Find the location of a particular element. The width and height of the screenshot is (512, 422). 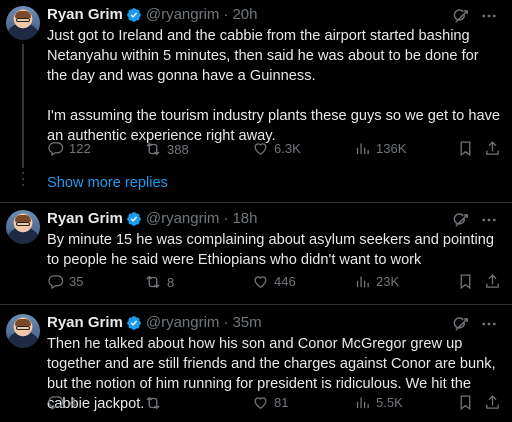

views-button: 136K is located at coordinates (380, 148).